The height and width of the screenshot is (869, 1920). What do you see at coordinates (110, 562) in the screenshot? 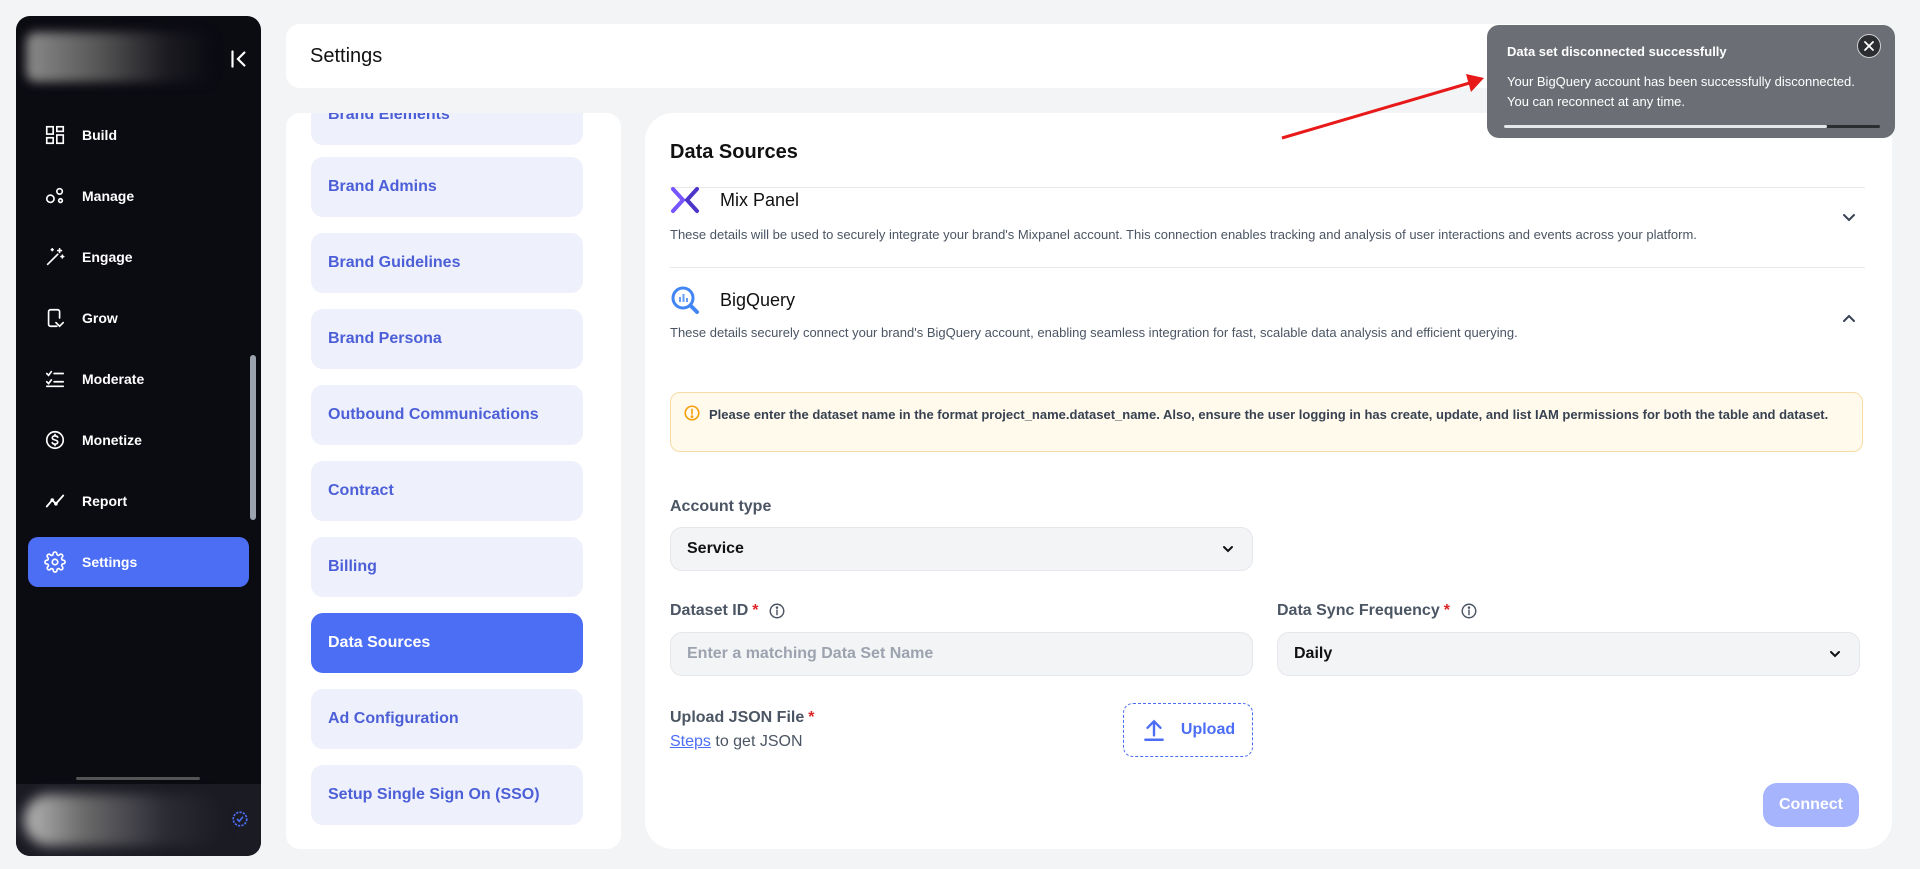
I see `nav-item-label: Settings` at bounding box center [110, 562].